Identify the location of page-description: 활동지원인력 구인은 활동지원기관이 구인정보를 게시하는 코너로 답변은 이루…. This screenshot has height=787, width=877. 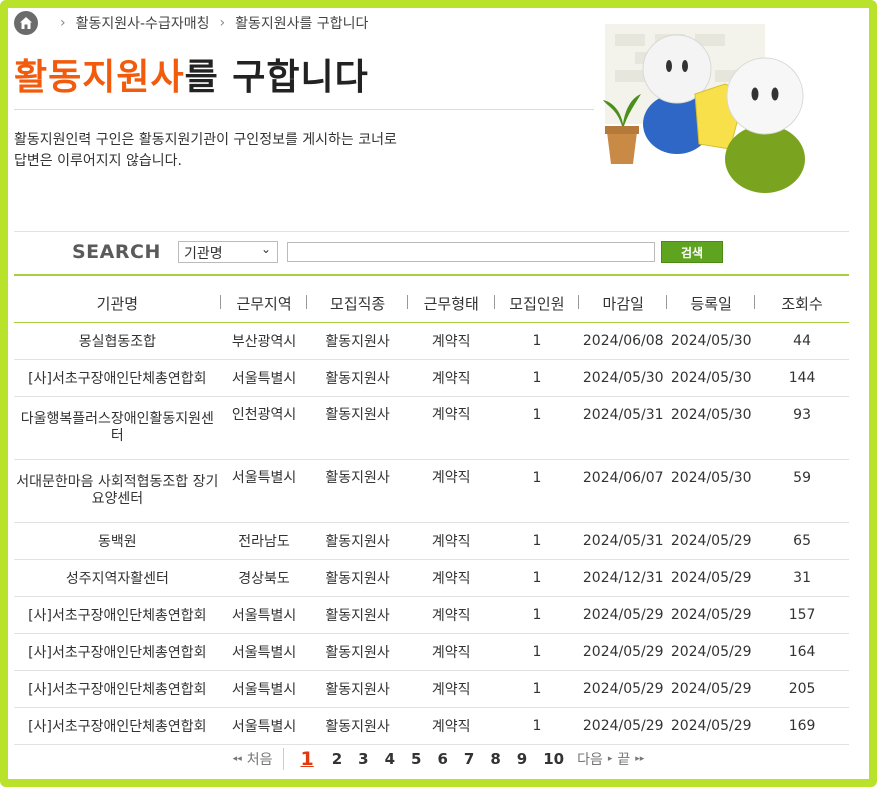
(294, 151).